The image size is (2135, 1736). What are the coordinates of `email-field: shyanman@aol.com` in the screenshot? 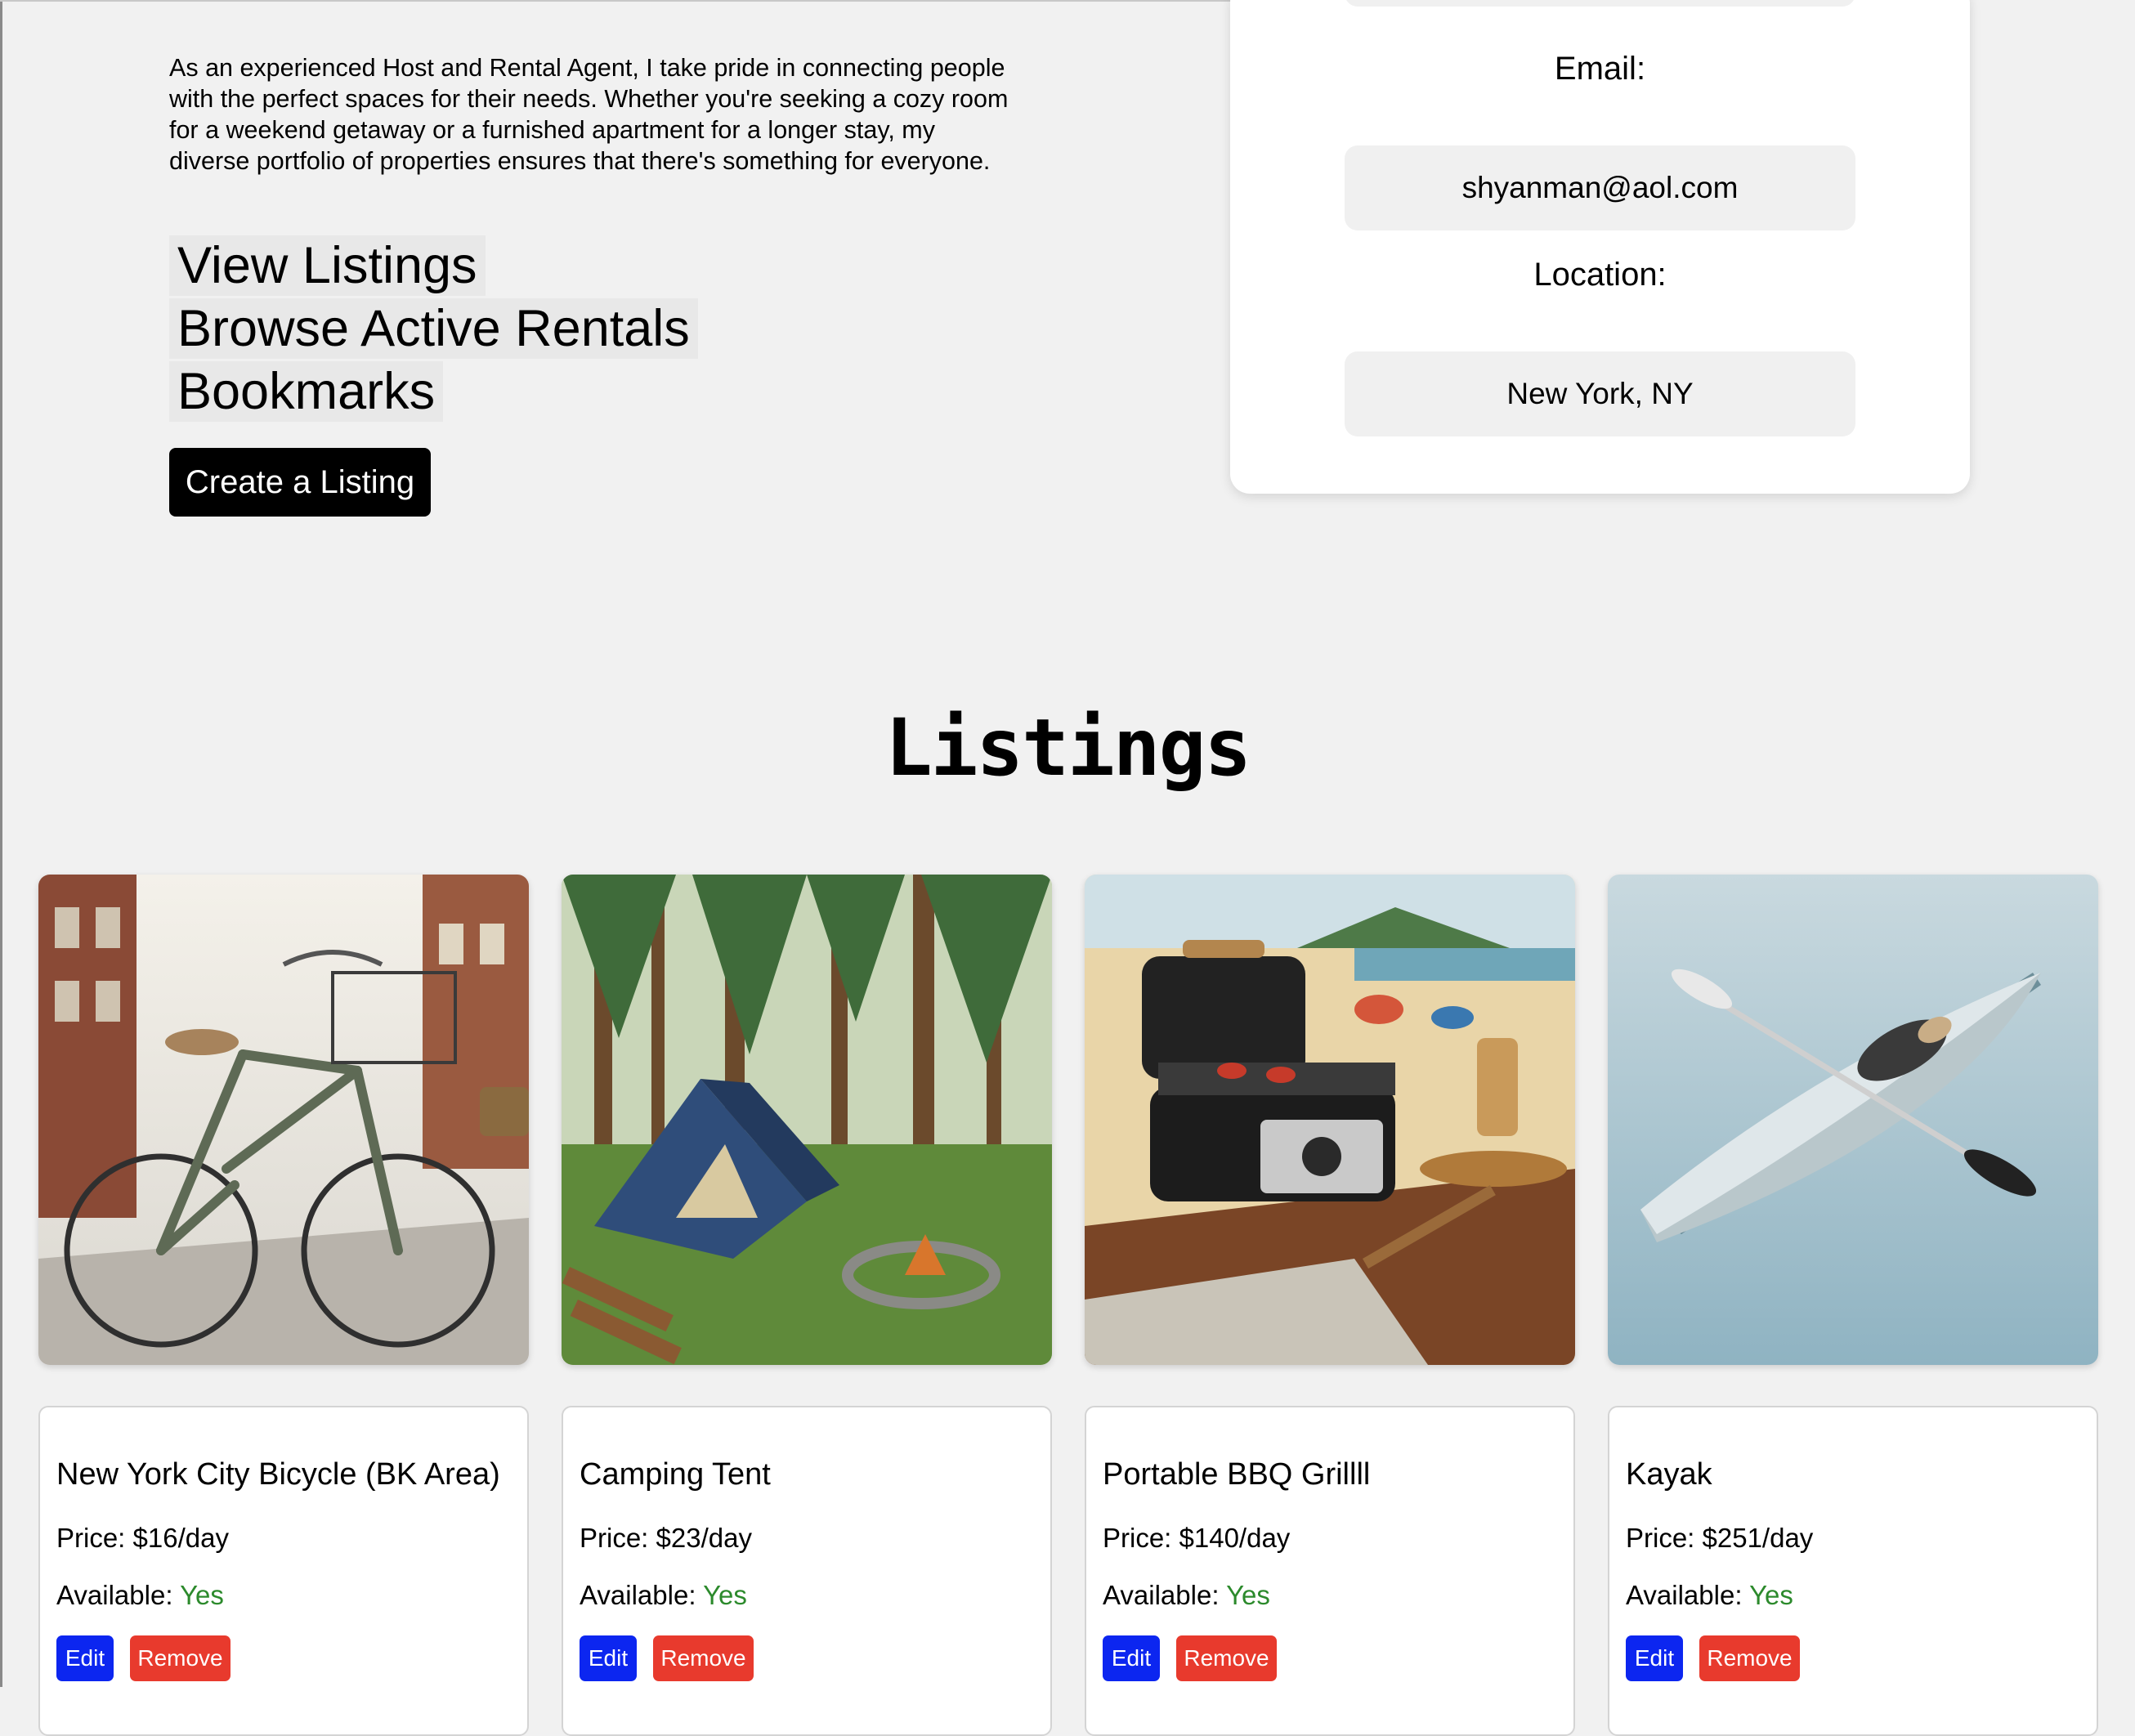 It's located at (1600, 188).